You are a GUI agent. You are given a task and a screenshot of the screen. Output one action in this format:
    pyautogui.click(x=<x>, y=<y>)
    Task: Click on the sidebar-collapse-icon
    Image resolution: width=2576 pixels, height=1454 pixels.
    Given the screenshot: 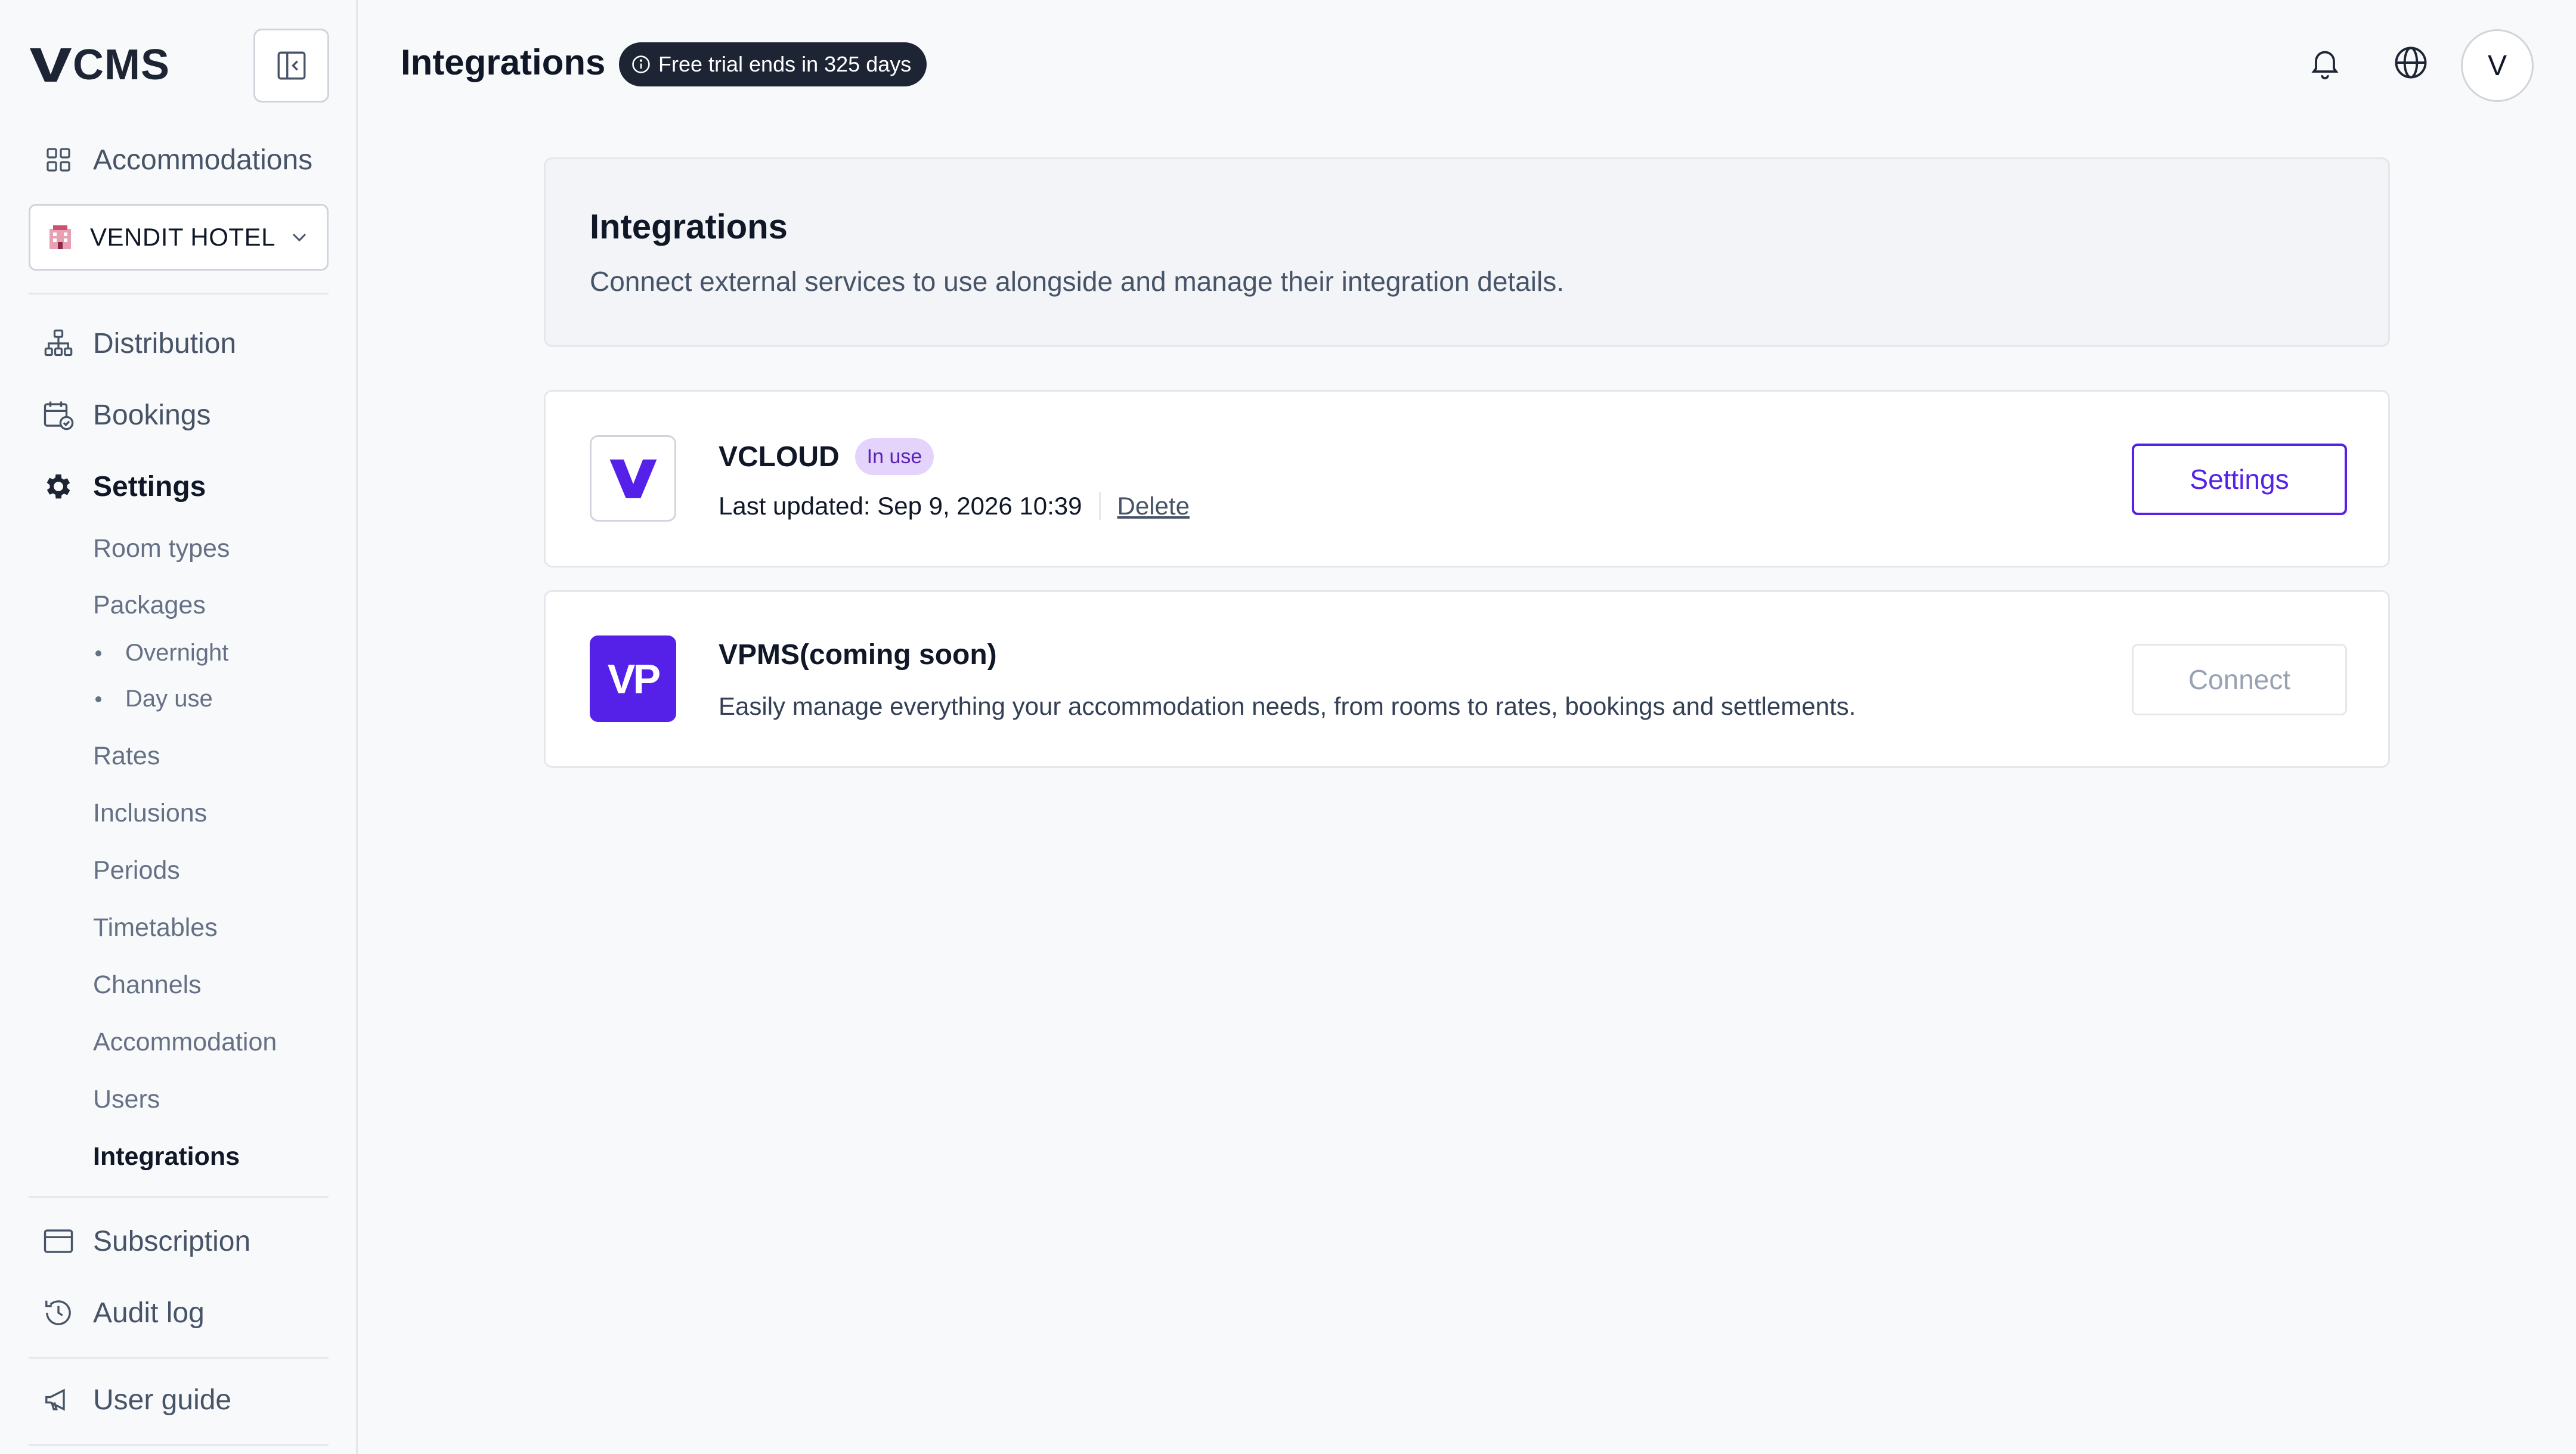 What is the action you would take?
    pyautogui.click(x=291, y=65)
    